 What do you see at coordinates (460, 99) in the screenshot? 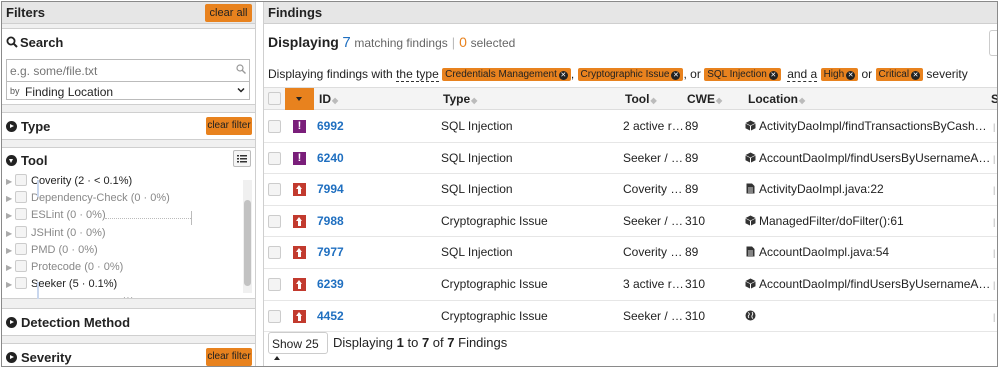
I see `column-type: Type◆` at bounding box center [460, 99].